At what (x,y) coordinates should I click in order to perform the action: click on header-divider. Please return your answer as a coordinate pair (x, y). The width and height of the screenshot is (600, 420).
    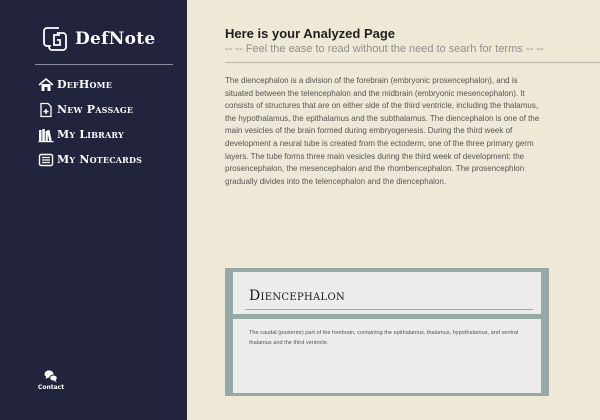
    Looking at the image, I should click on (412, 62).